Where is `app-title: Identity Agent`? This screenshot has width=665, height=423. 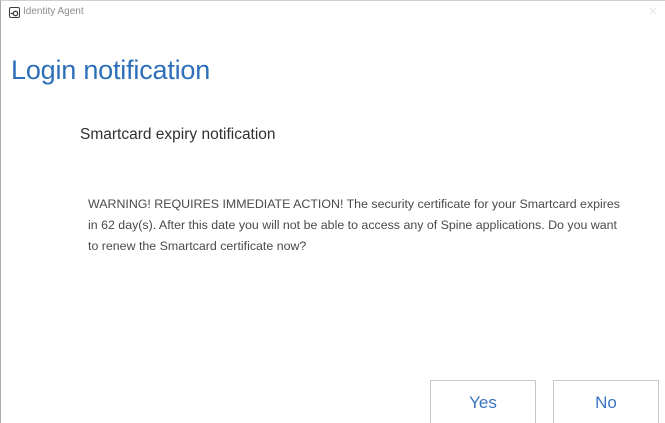
app-title: Identity Agent is located at coordinates (53, 11).